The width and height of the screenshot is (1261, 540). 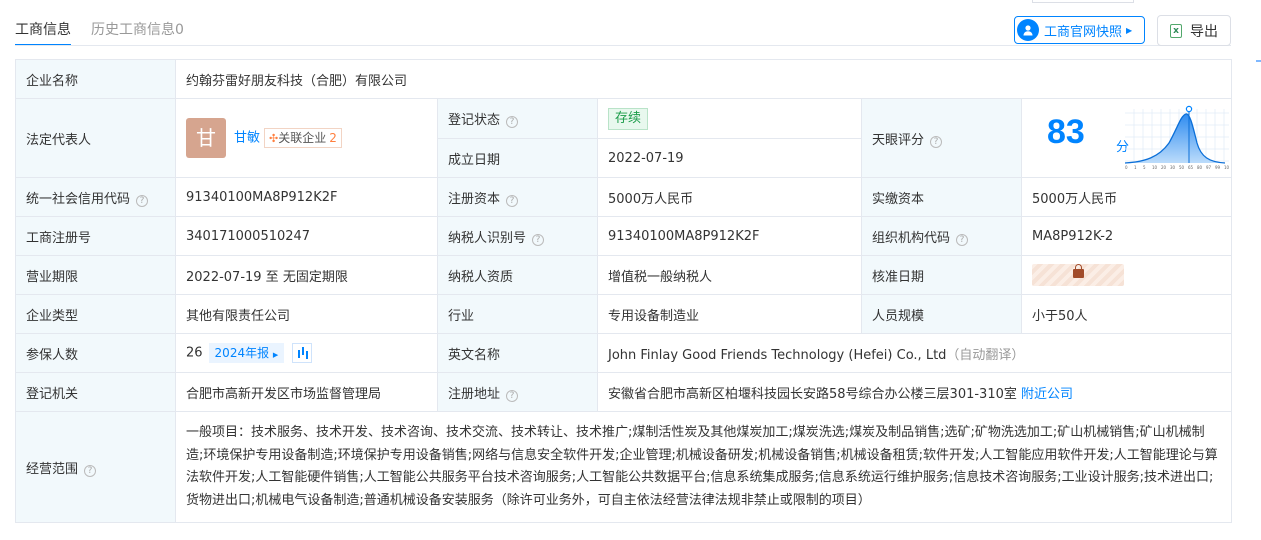 I want to click on reg-address-label-cell: 注册地址?, so click(x=517, y=392).